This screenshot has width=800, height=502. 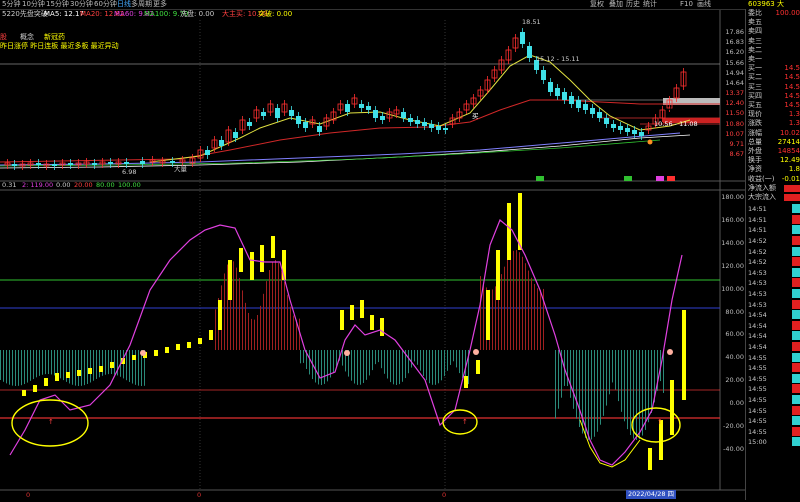 What do you see at coordinates (650, 4) in the screenshot?
I see `statistics-button: 统计` at bounding box center [650, 4].